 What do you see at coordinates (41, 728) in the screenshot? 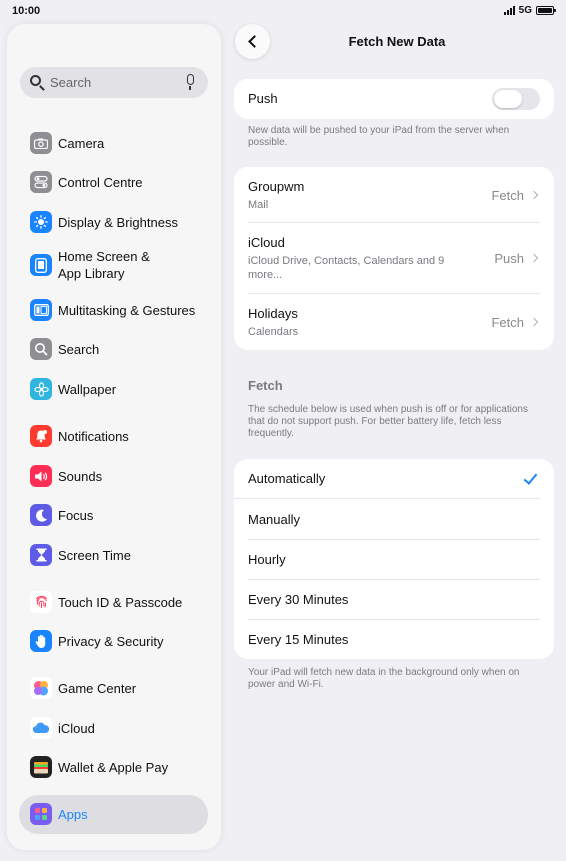
I see `cloud-icon` at bounding box center [41, 728].